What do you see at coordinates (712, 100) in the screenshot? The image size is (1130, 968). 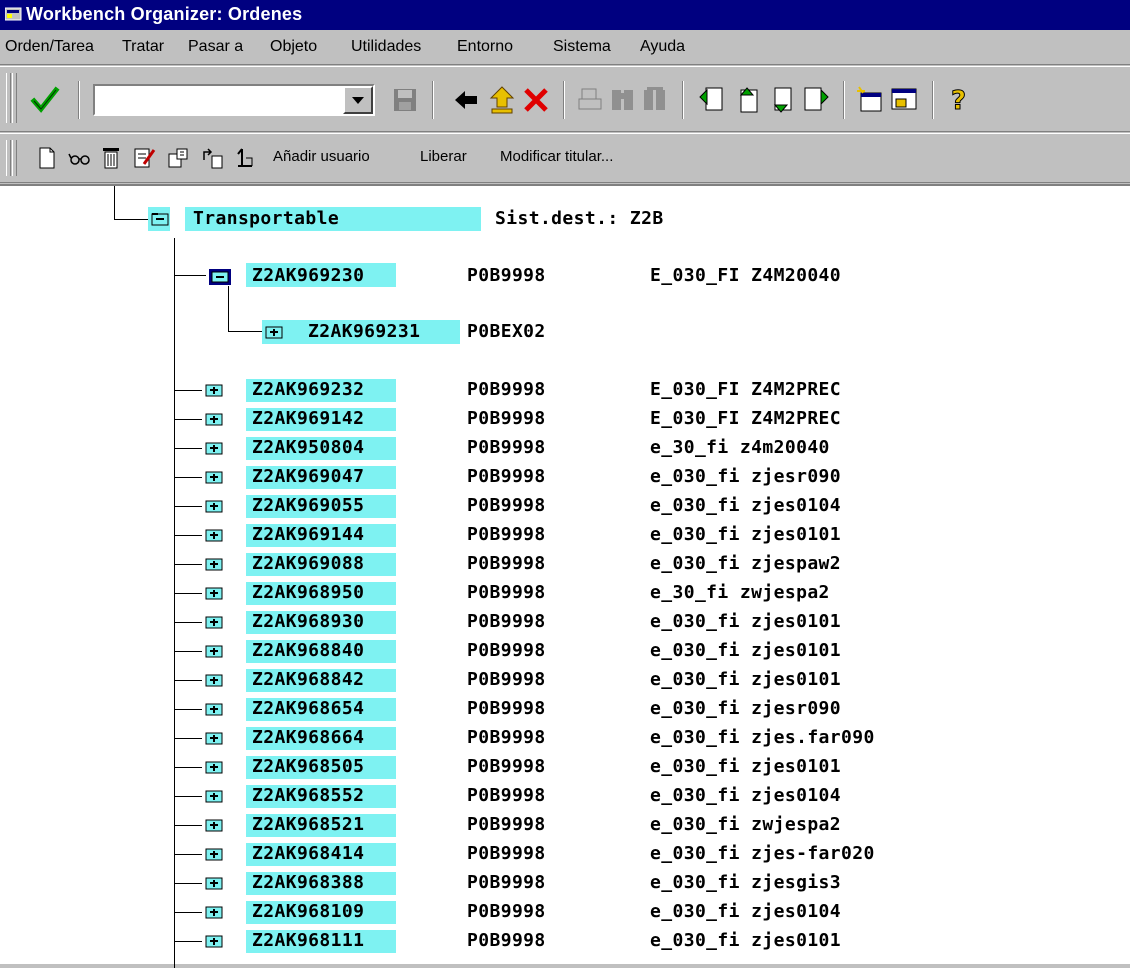 I see `first-page-icon` at bounding box center [712, 100].